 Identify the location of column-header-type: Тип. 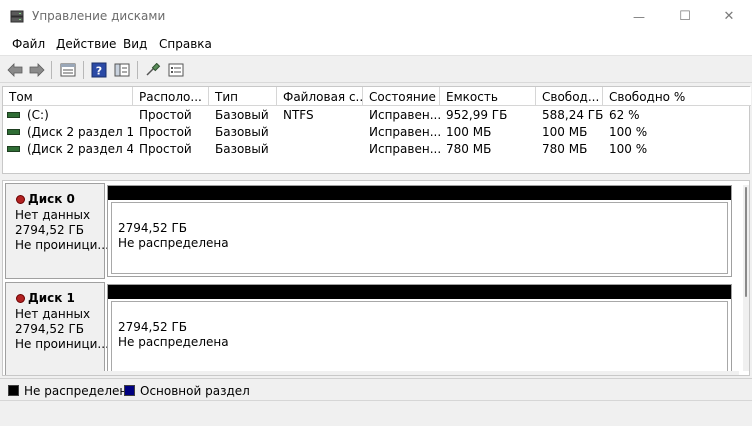
(243, 96).